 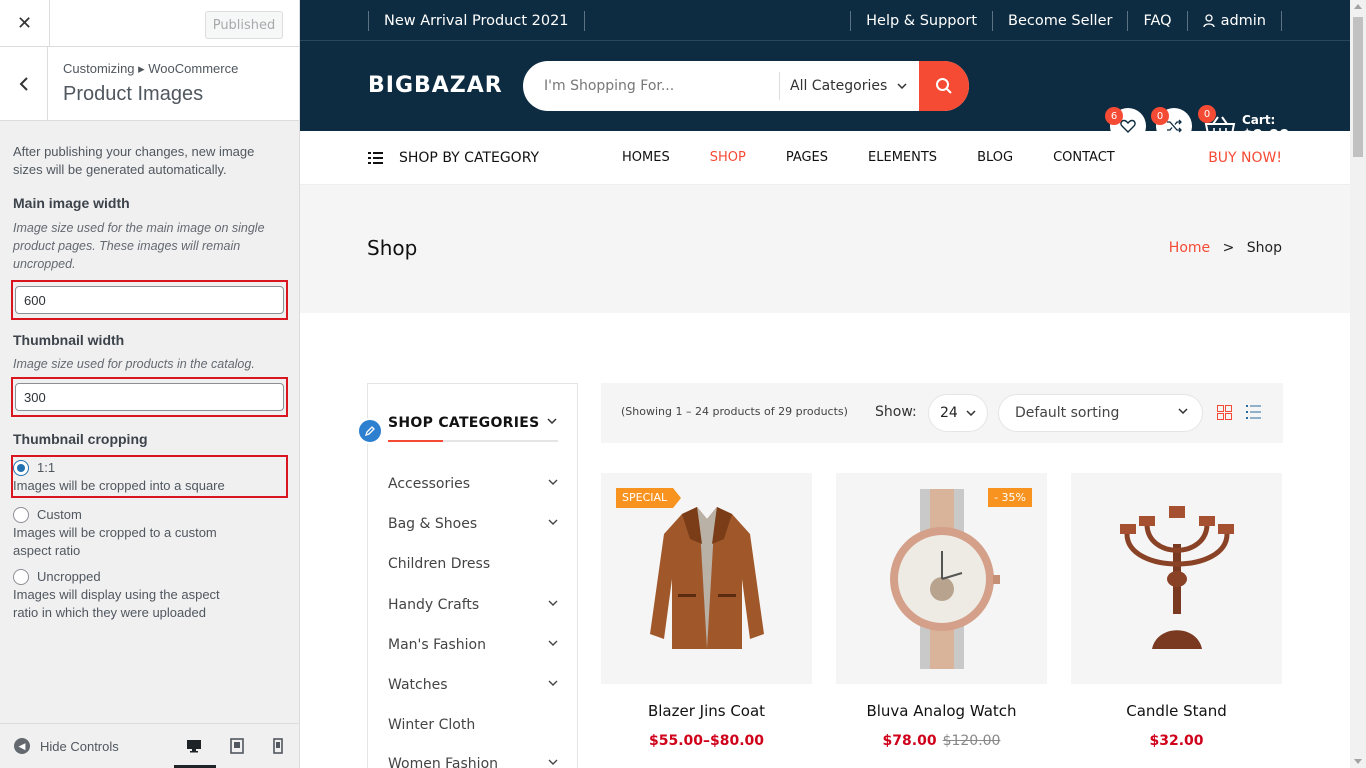 What do you see at coordinates (902, 157) in the screenshot?
I see `menu-item-elements: ELEMENTS` at bounding box center [902, 157].